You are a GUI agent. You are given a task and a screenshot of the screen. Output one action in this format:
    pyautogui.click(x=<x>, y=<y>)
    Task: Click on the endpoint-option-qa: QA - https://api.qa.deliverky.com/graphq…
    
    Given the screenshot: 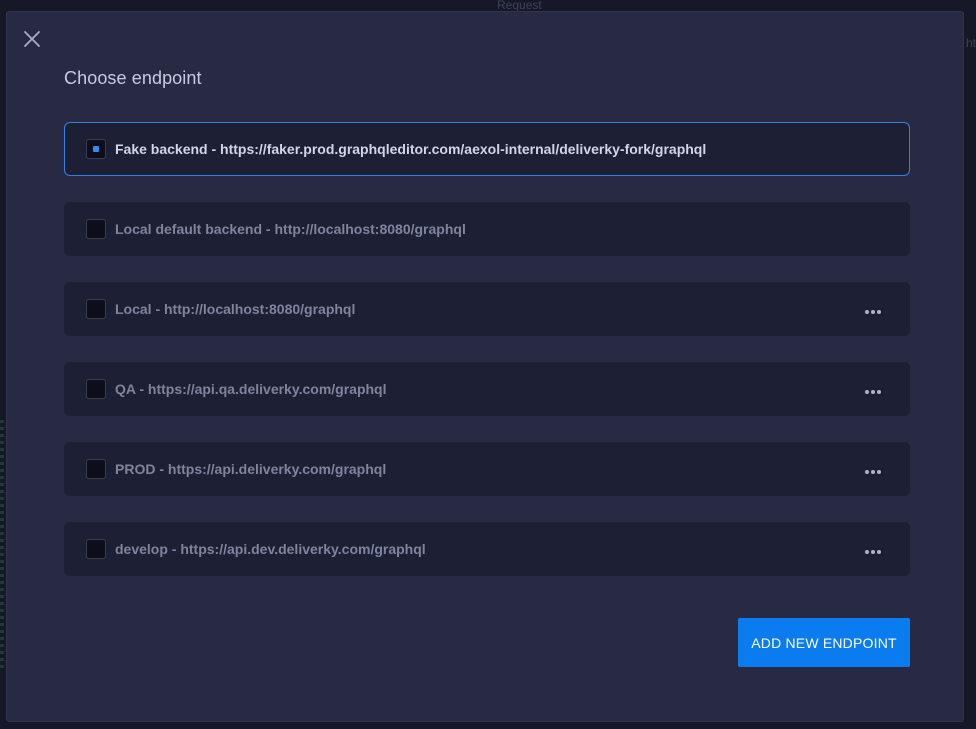 What is the action you would take?
    pyautogui.click(x=487, y=389)
    